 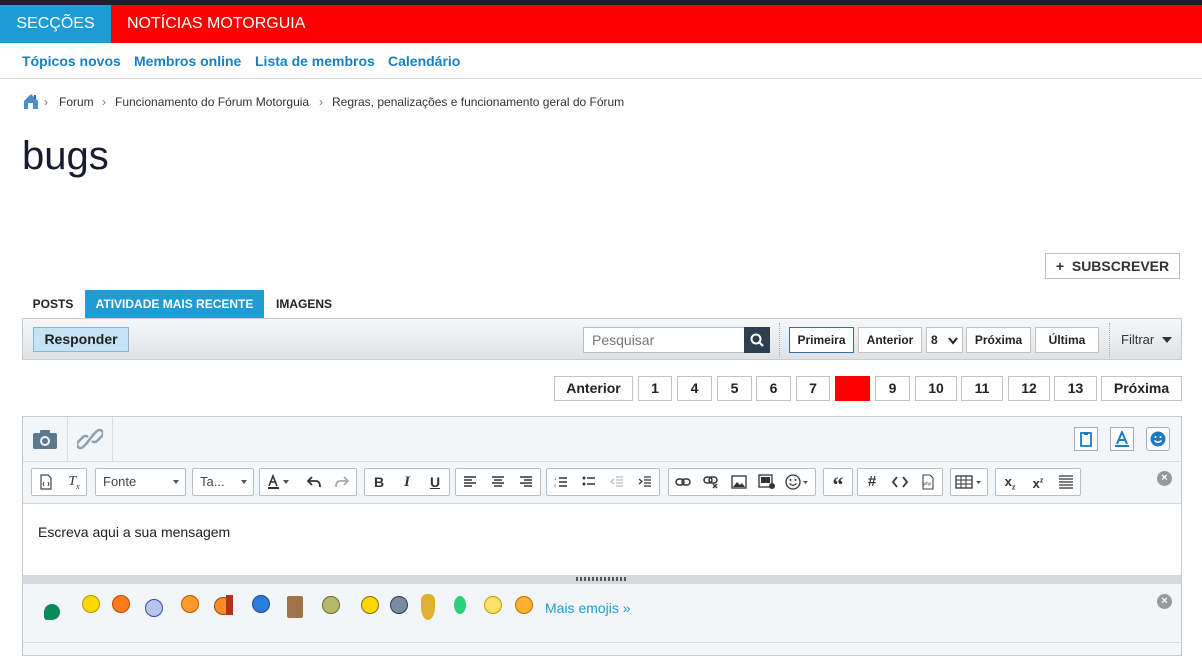 I want to click on redo-icon, so click(x=342, y=482).